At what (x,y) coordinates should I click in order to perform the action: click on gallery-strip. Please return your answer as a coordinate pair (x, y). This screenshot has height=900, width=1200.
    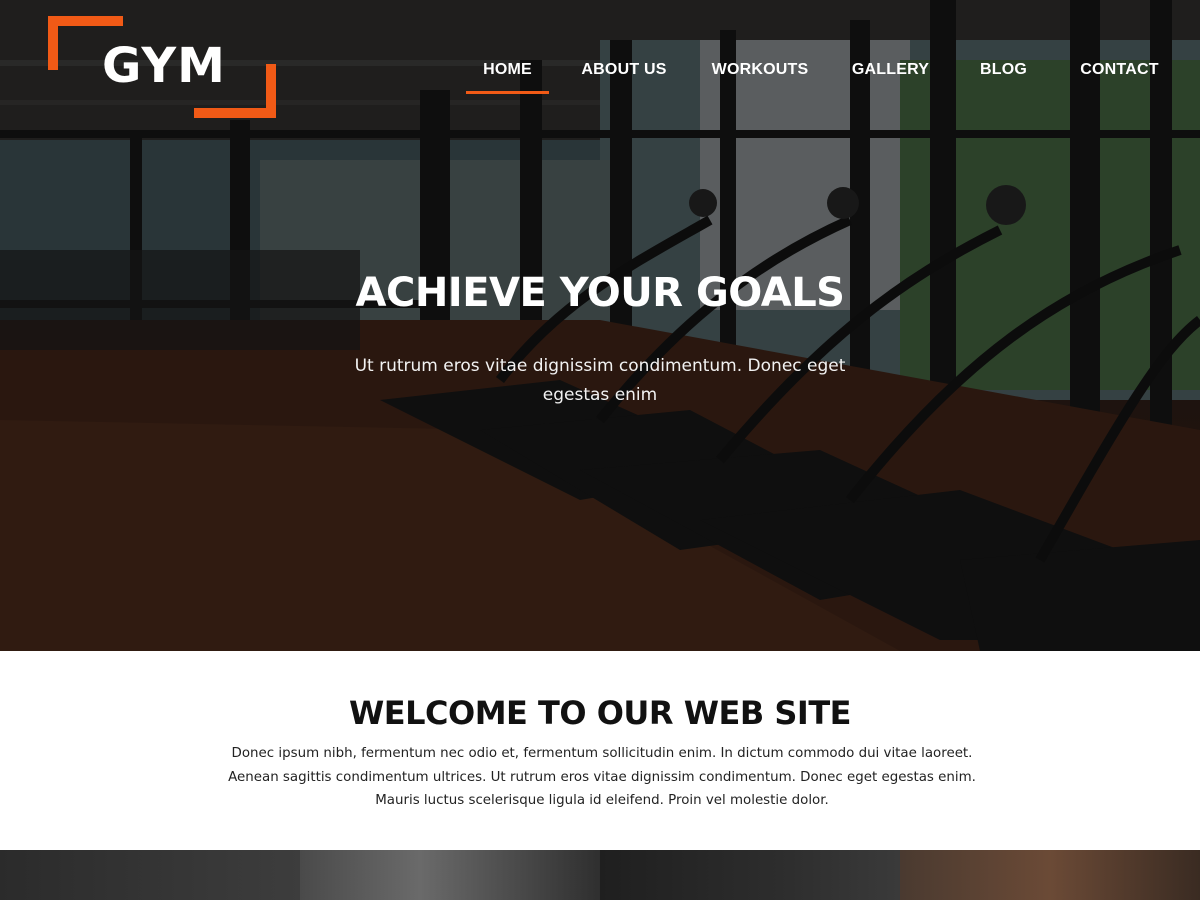
    Looking at the image, I should click on (600, 875).